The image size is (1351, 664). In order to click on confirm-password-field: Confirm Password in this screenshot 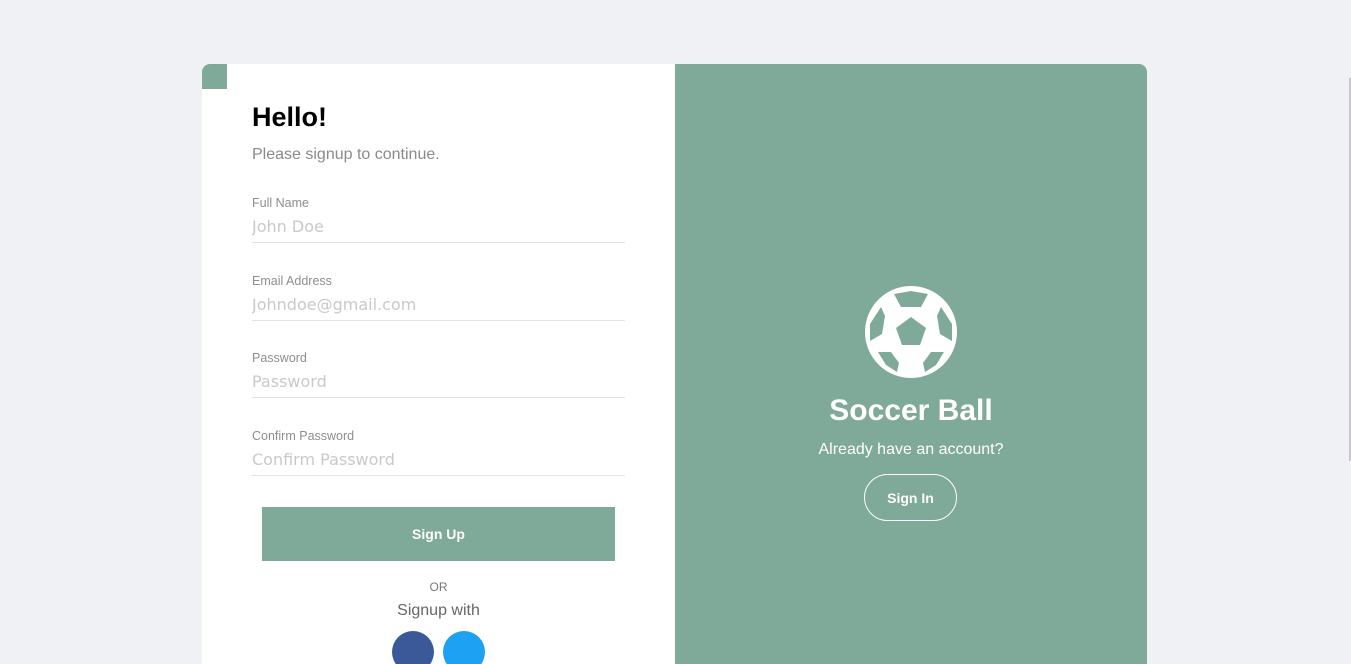, I will do `click(438, 452)`.